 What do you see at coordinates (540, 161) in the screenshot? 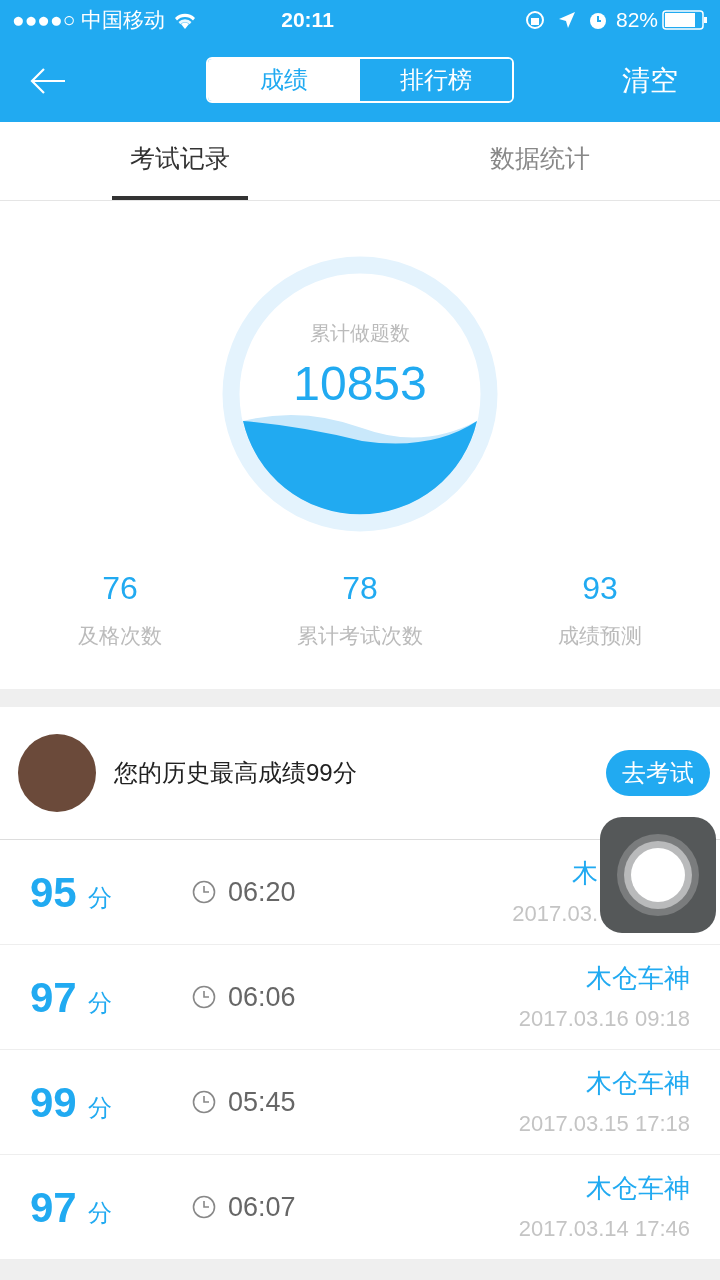
I see `tab: 数据统计` at bounding box center [540, 161].